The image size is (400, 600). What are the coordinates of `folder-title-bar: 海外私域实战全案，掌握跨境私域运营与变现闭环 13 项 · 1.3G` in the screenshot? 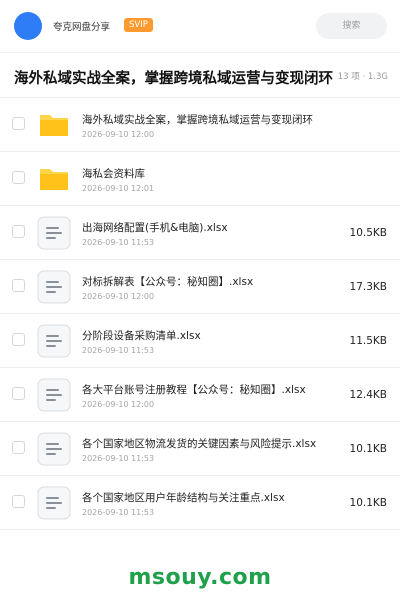 It's located at (200, 75).